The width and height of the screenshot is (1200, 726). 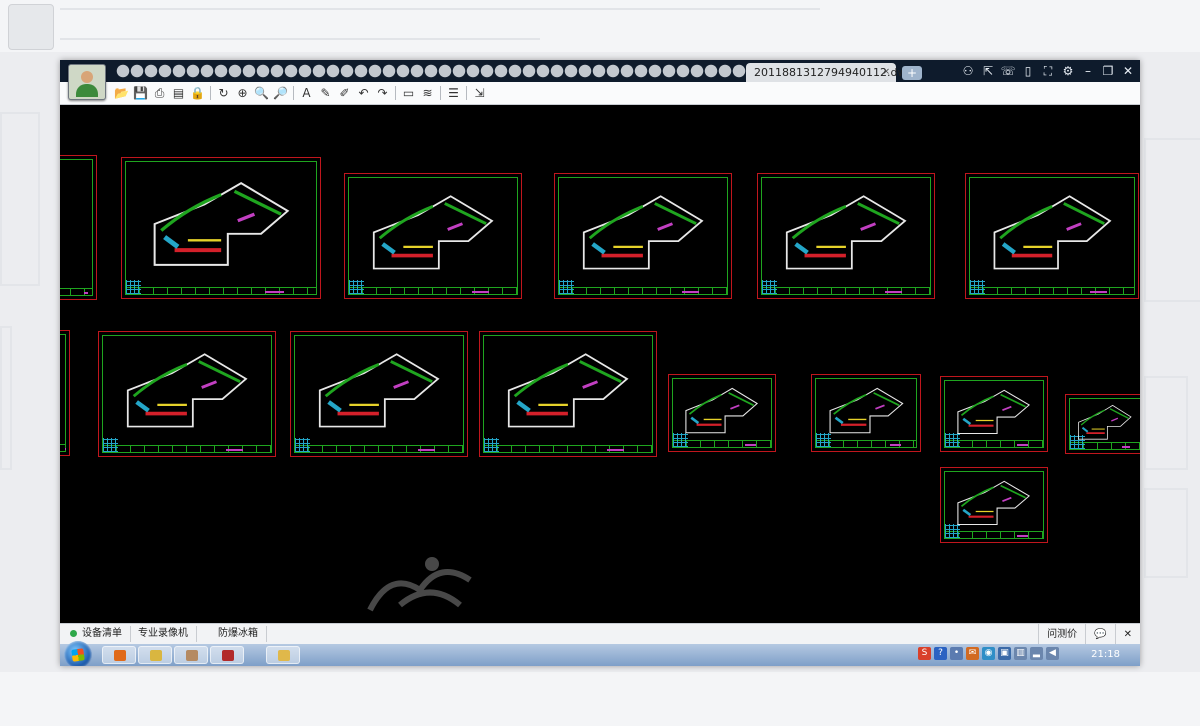 I want to click on taskbar-folder, so click(x=283, y=655).